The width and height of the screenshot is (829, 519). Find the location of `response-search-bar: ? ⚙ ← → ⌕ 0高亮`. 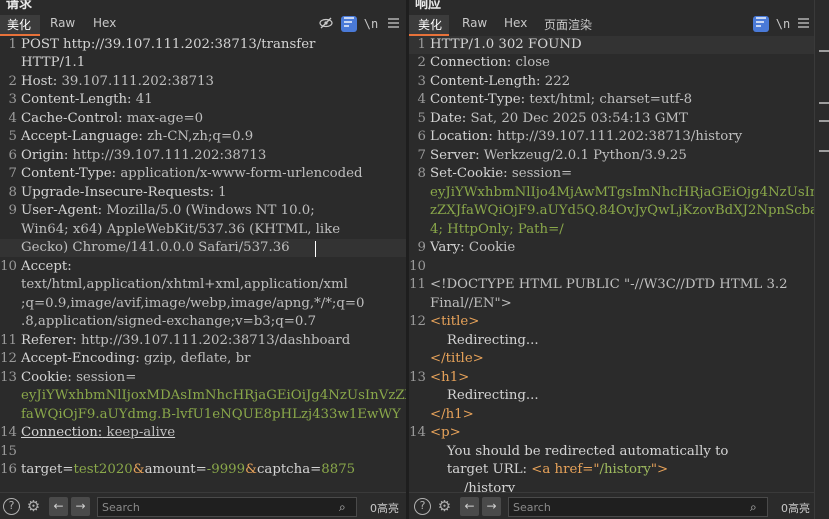

response-search-bar: ? ⚙ ← → ⌕ 0高亮 is located at coordinates (611, 505).